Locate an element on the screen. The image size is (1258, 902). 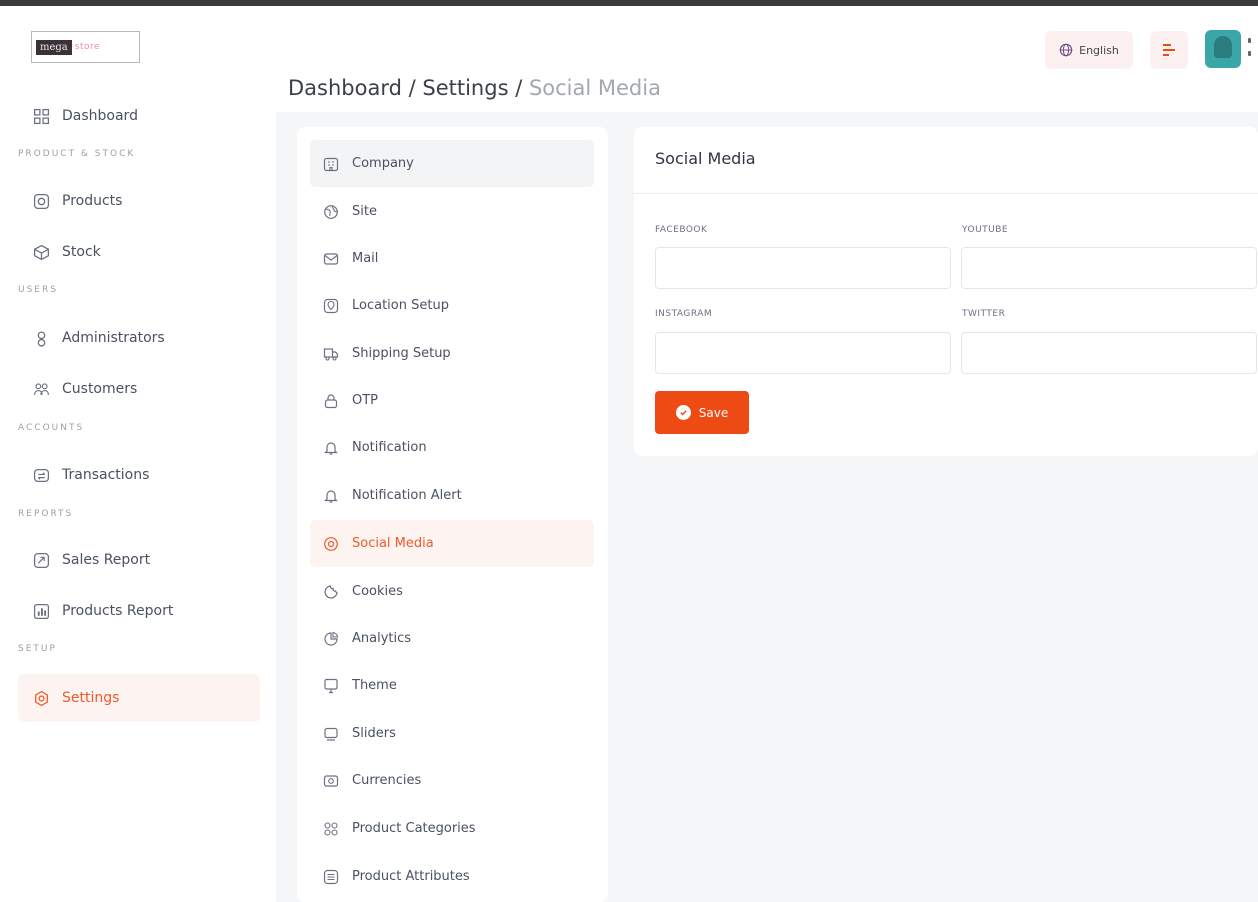
settings-item-company: Company is located at coordinates (452, 163).